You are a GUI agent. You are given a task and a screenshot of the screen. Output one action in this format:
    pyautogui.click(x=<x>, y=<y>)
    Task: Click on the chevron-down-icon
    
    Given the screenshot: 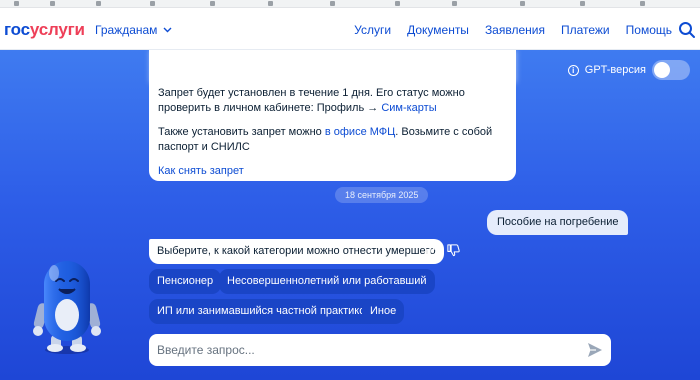 What is the action you would take?
    pyautogui.click(x=167, y=30)
    